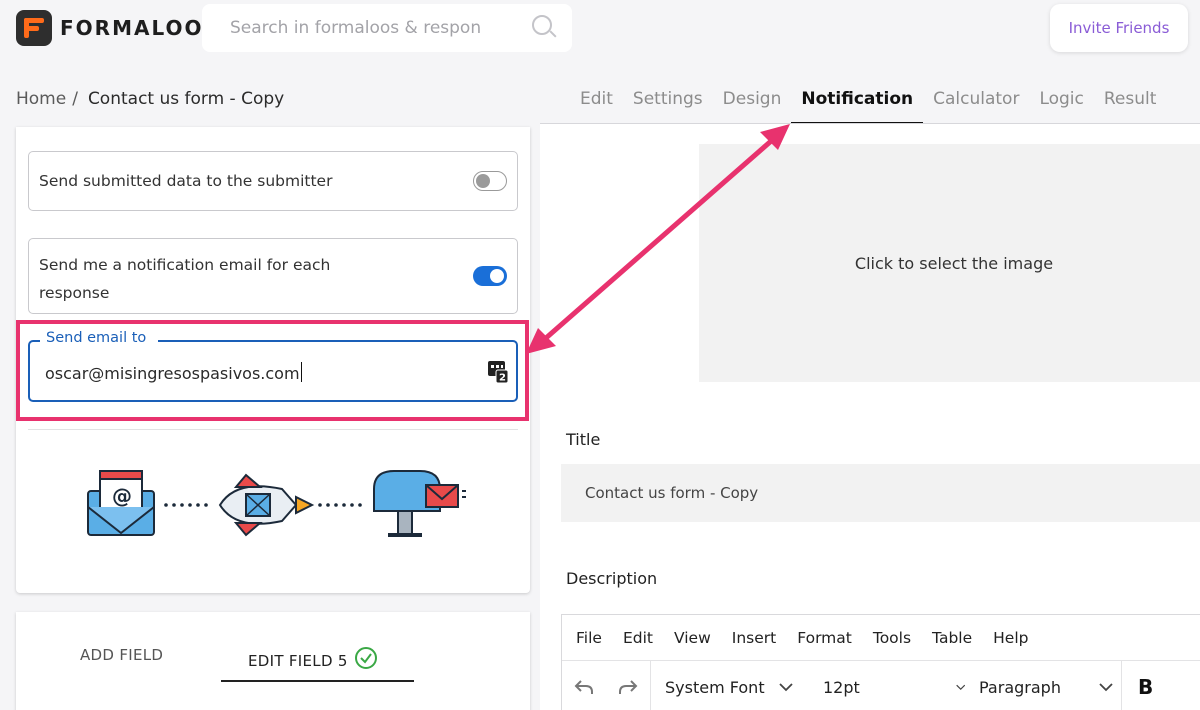 The image size is (1200, 710). Describe the element at coordinates (365, 658) in the screenshot. I see `check-circle-icon` at that location.